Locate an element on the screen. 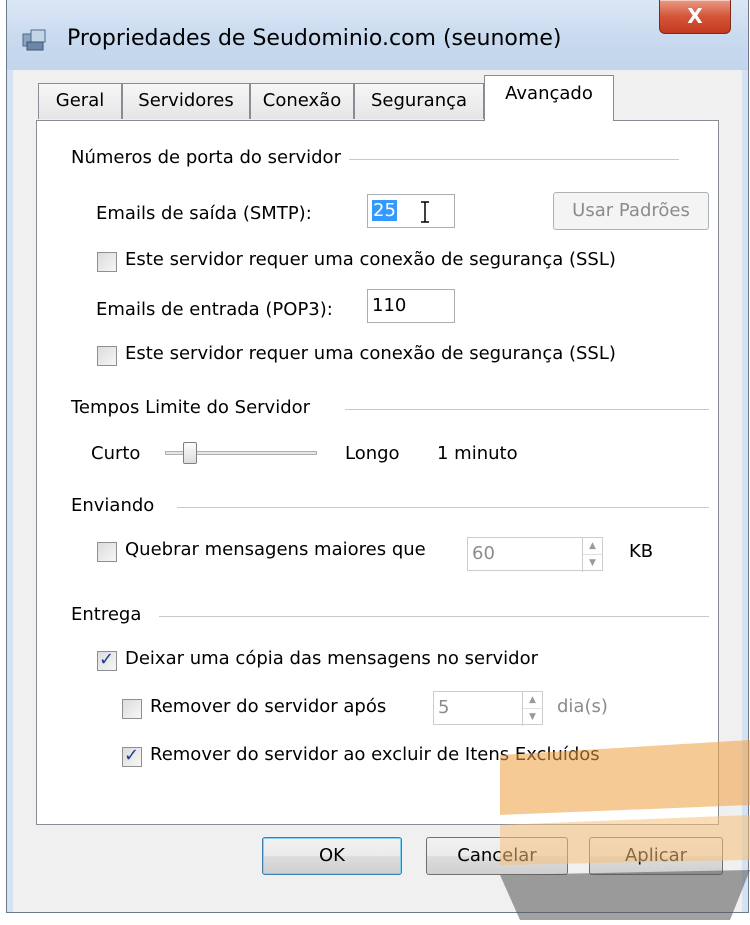 The height and width of the screenshot is (925, 750). timeout-long-label: Longo is located at coordinates (372, 453).